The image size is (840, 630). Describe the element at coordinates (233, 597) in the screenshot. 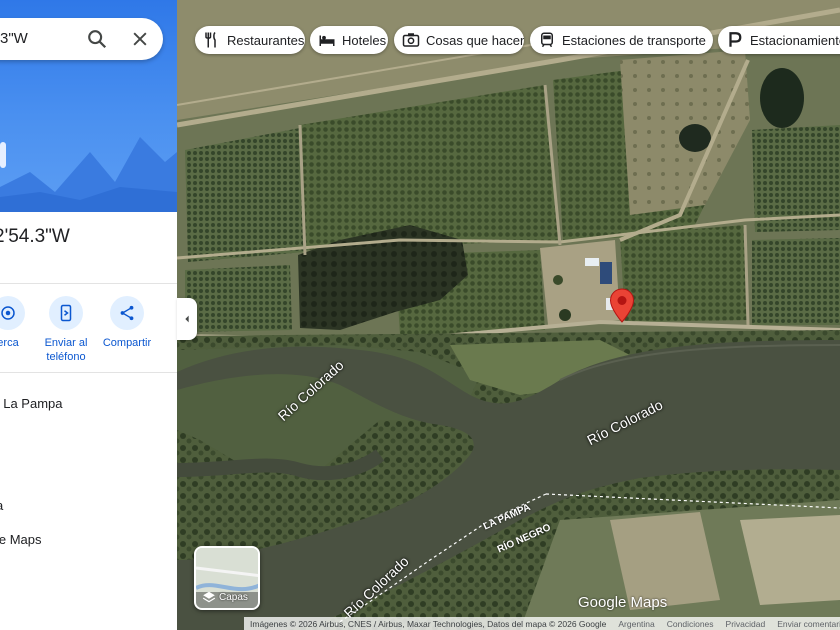

I see `layers-label: Capas` at that location.